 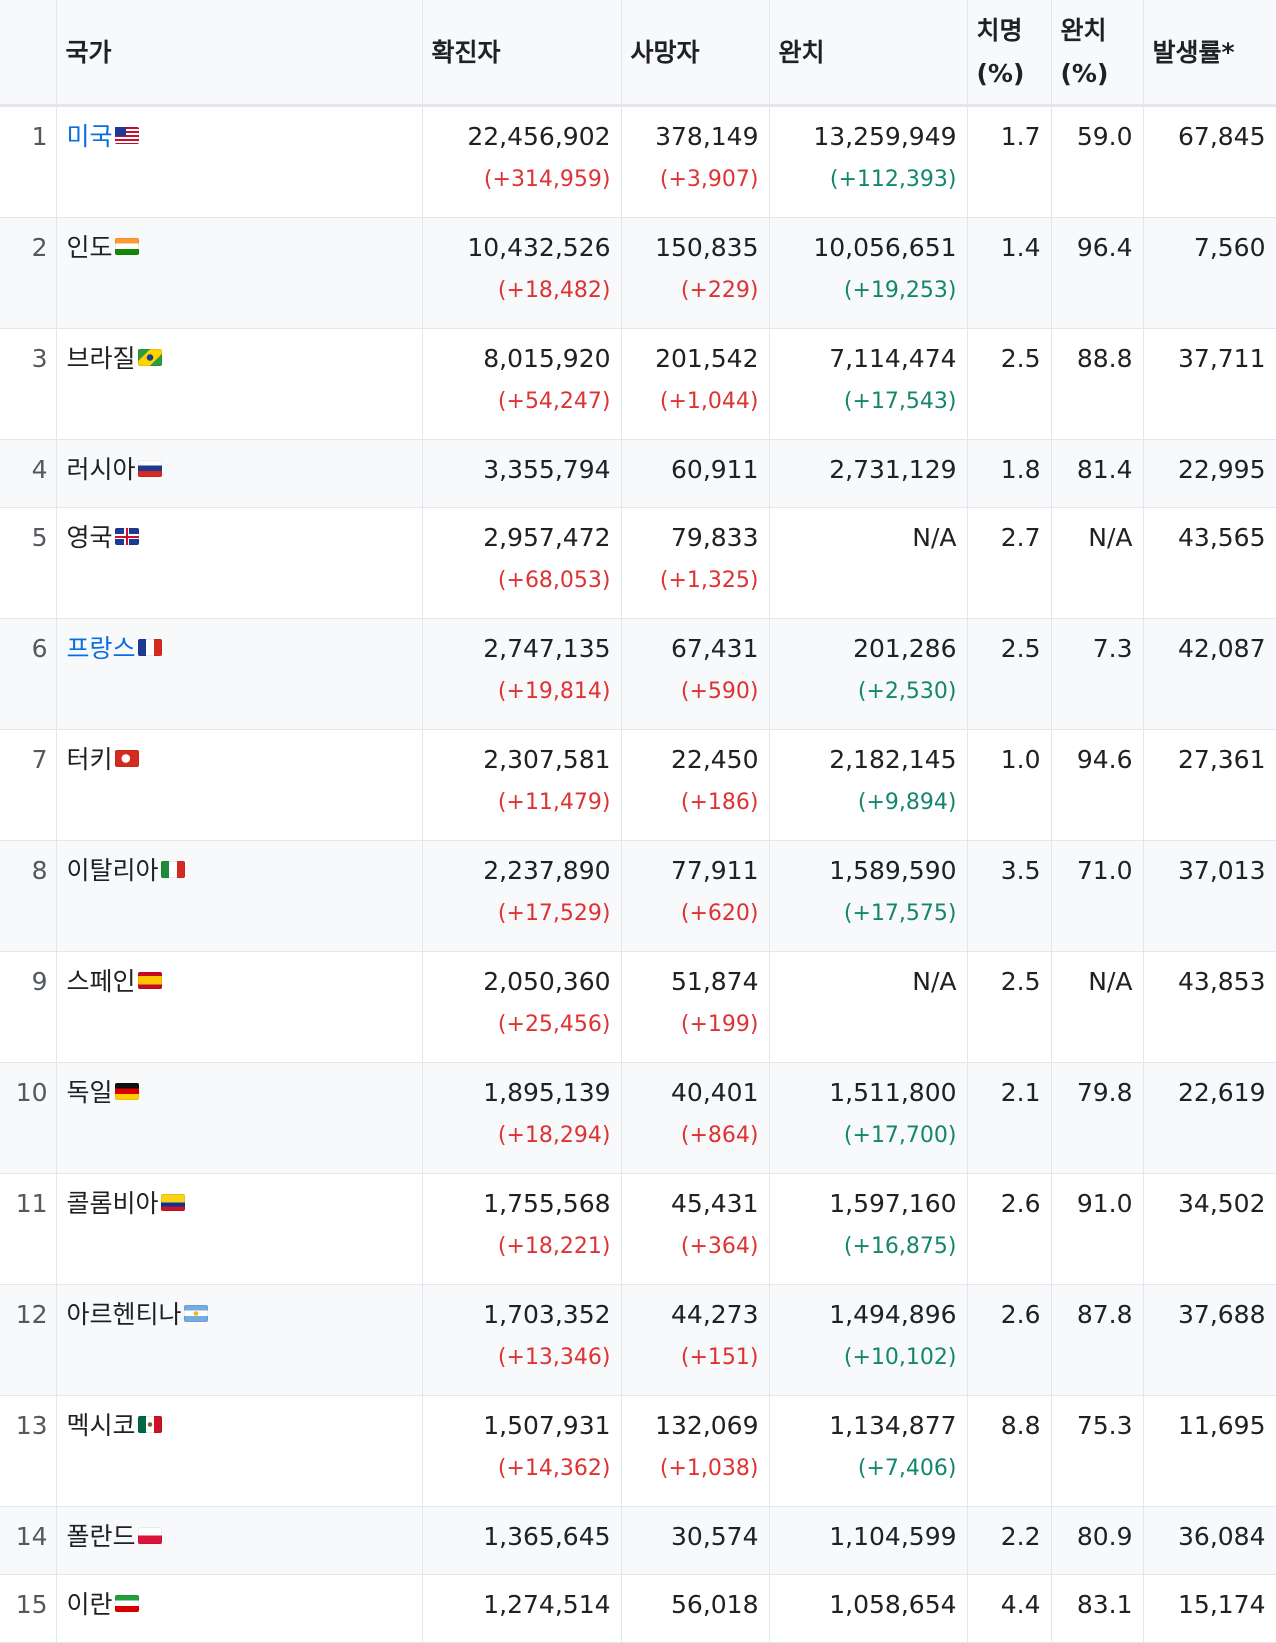 What do you see at coordinates (554, 802) in the screenshot?
I see `confirmed-delta: (+11,479)` at bounding box center [554, 802].